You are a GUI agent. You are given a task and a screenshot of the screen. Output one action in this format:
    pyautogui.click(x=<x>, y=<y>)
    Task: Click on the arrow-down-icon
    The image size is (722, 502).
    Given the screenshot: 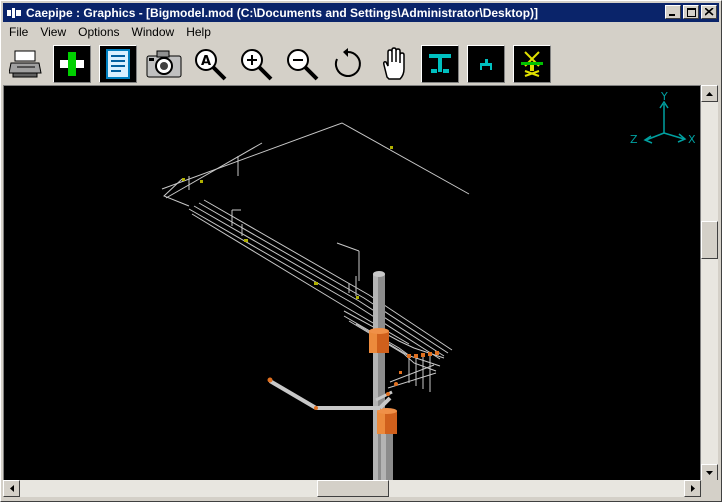 What is the action you would take?
    pyautogui.click(x=709, y=472)
    